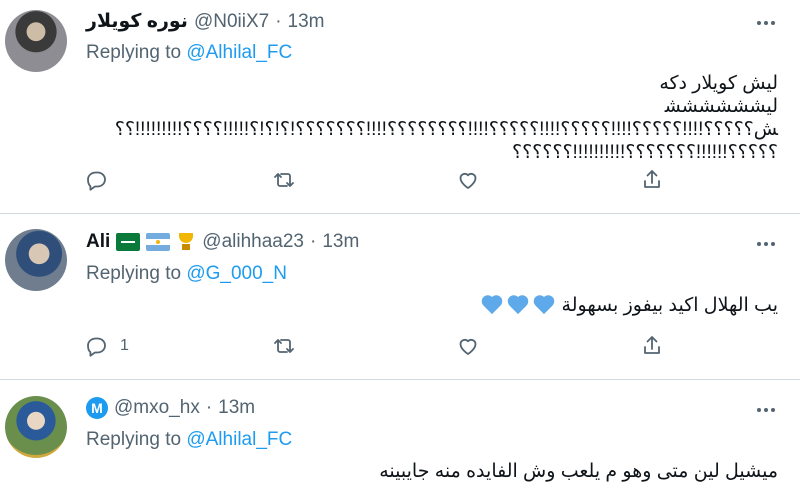 The image size is (800, 497). Describe the element at coordinates (253, 242) in the screenshot. I see `user-handle: @alihhaa23` at that location.